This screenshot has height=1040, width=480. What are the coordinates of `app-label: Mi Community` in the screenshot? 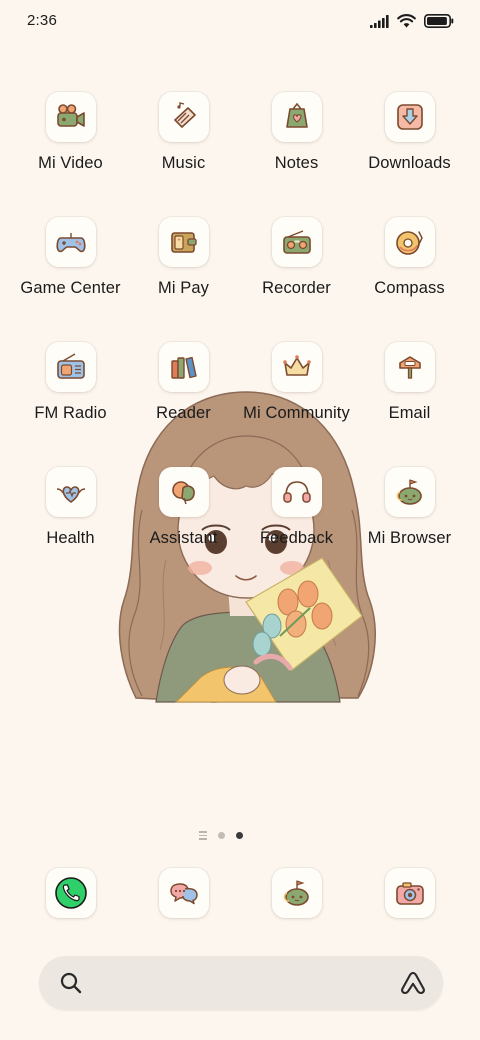 It's located at (296, 413).